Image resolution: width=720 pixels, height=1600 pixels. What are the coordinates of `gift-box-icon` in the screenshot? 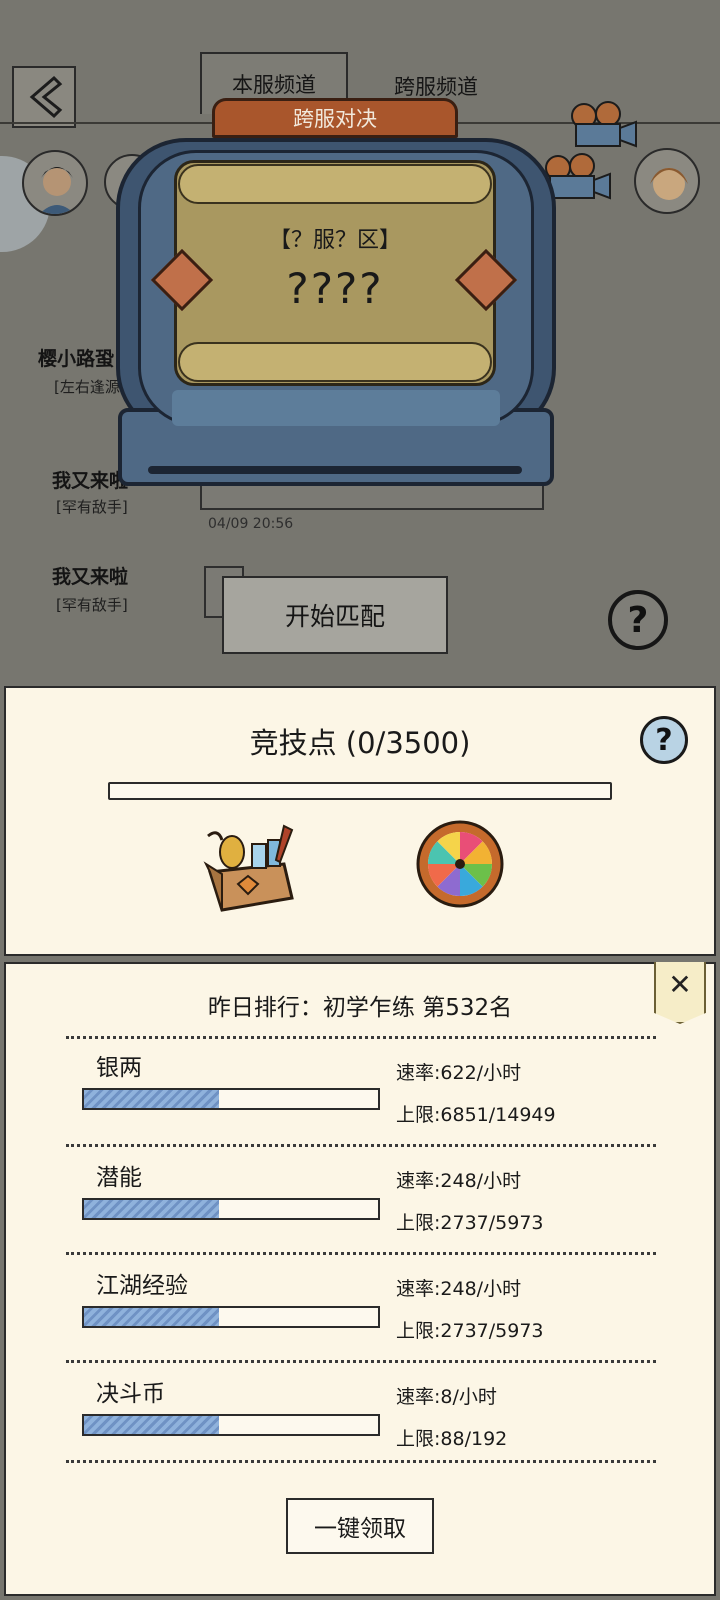 It's located at (248, 868).